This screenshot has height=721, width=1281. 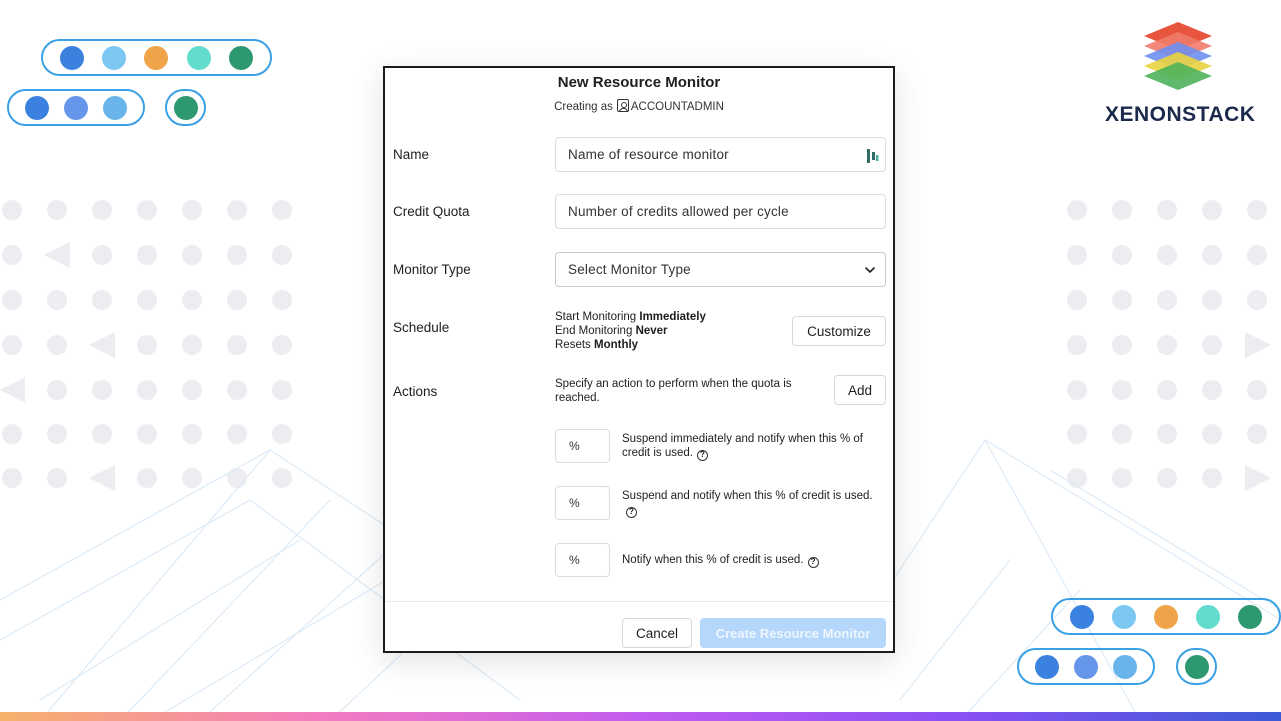 What do you see at coordinates (611, 331) in the screenshot?
I see `schedule-end: End Monitoring Never` at bounding box center [611, 331].